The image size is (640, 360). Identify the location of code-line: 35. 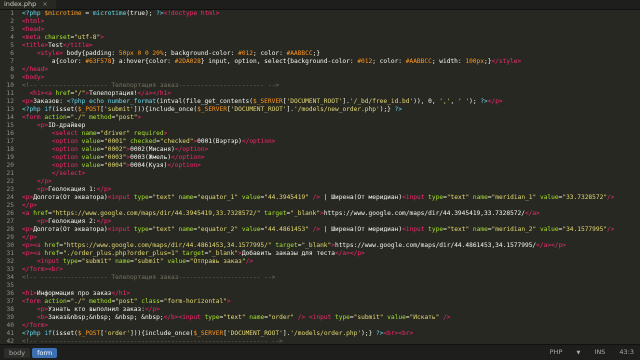
(320, 286).